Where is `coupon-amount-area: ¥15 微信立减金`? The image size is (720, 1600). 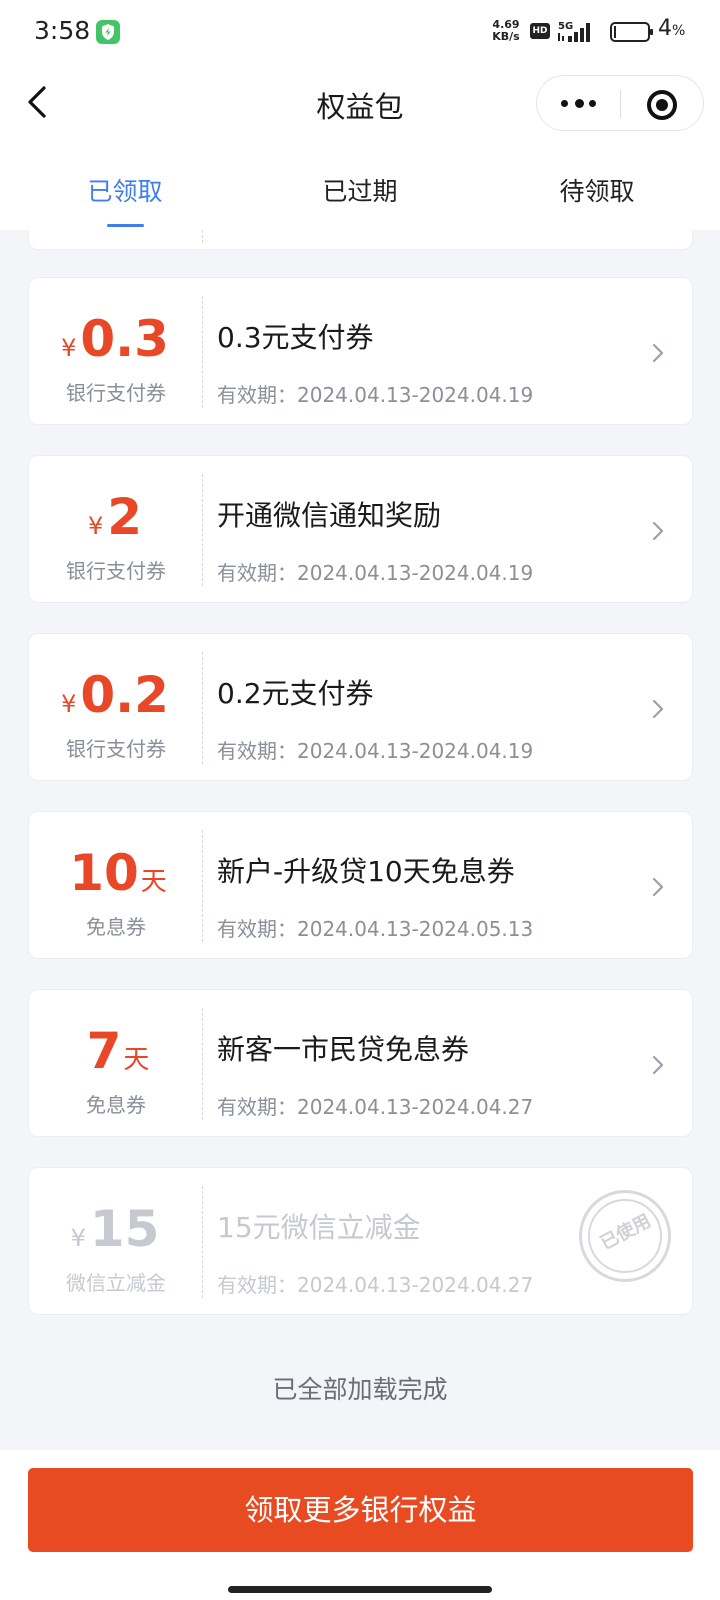
coupon-amount-area: ¥15 微信立减金 is located at coordinates (116, 1242).